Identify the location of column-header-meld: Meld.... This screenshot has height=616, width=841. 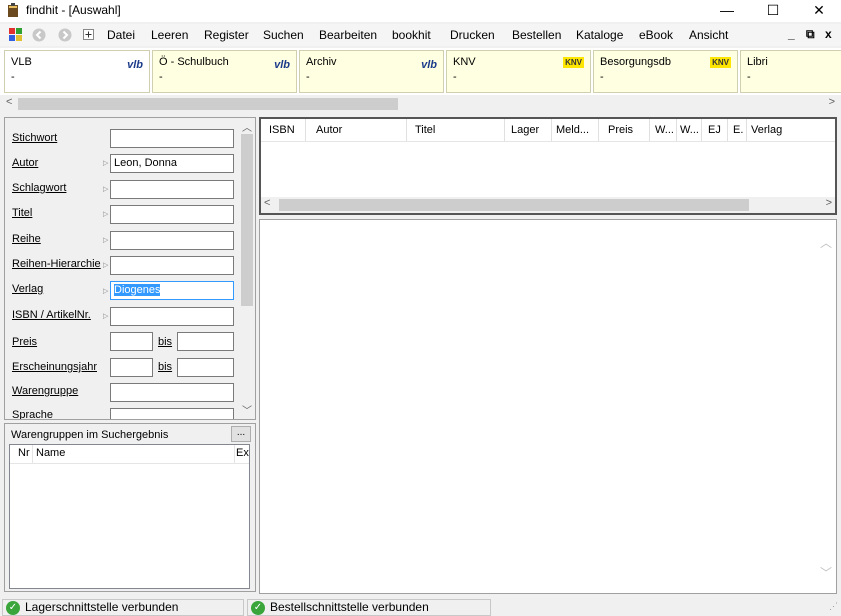
(572, 130).